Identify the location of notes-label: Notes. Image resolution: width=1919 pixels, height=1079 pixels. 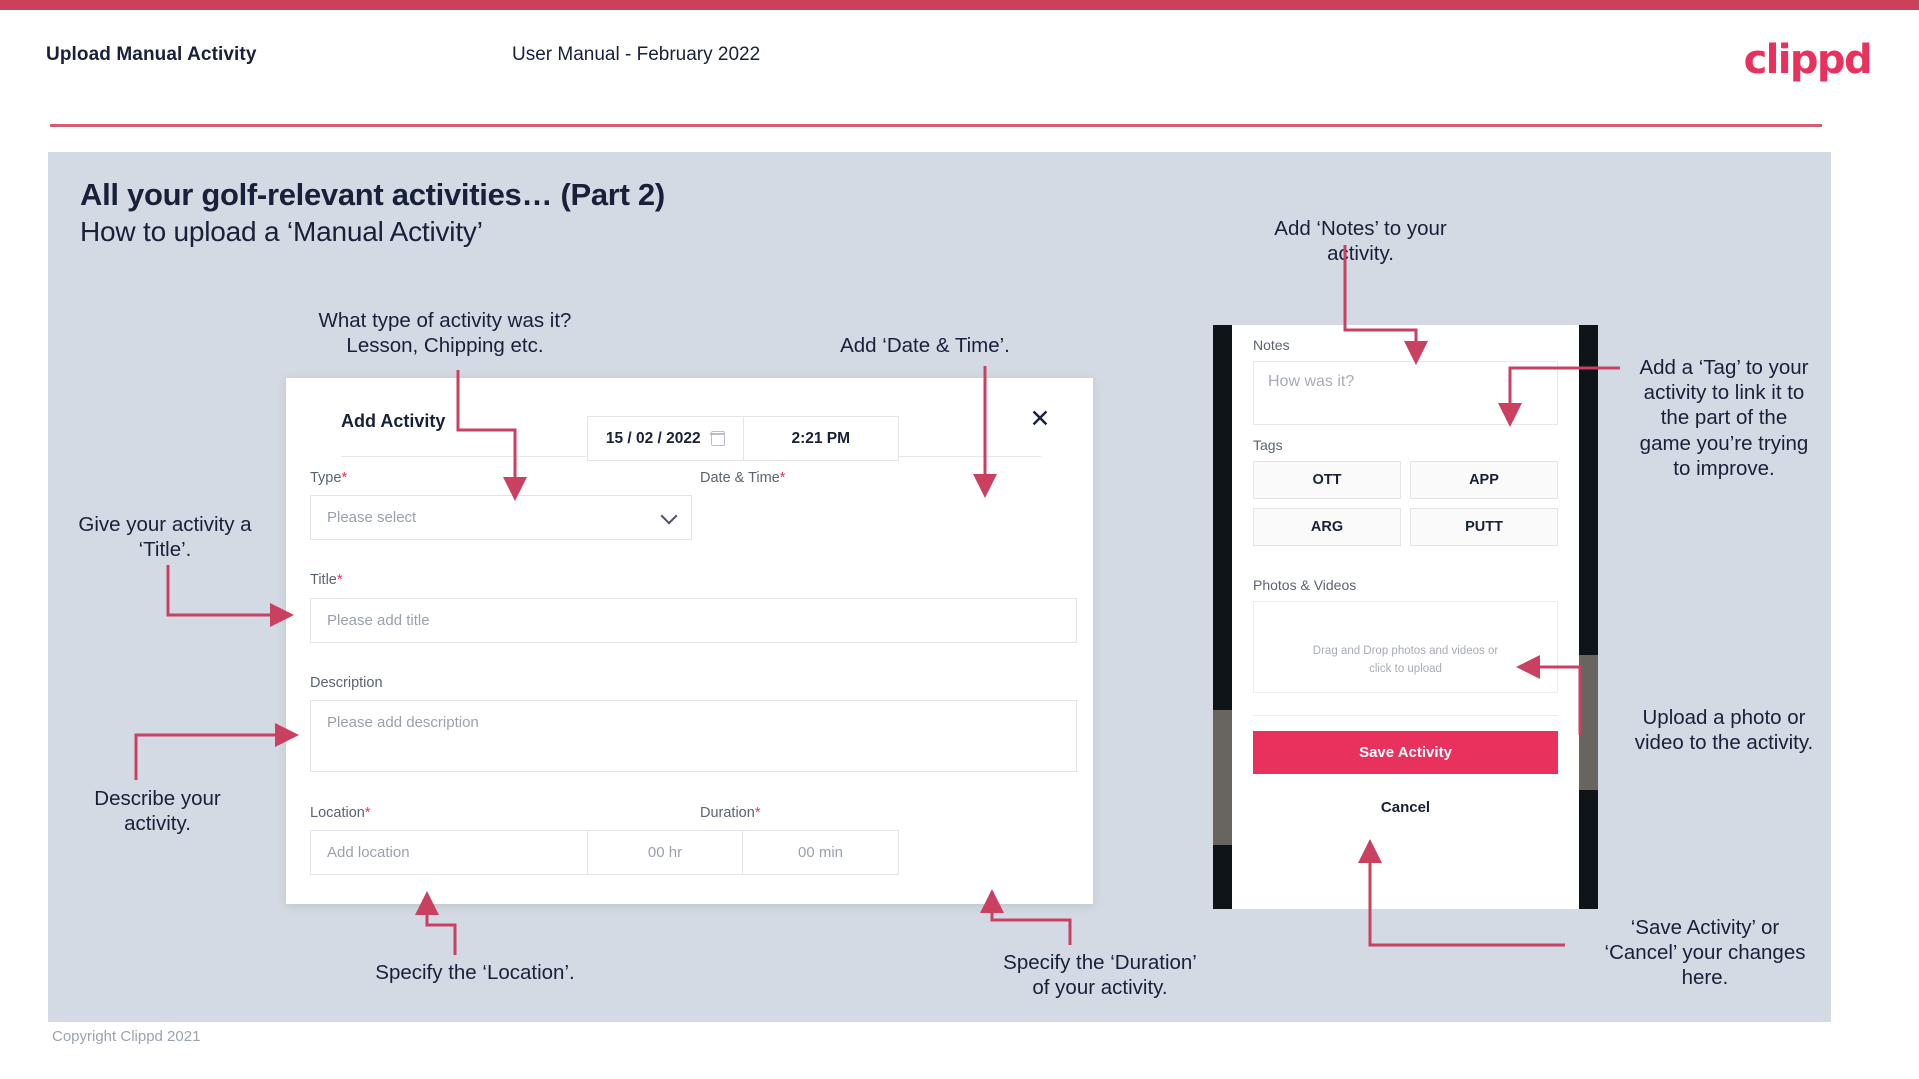
(1271, 345).